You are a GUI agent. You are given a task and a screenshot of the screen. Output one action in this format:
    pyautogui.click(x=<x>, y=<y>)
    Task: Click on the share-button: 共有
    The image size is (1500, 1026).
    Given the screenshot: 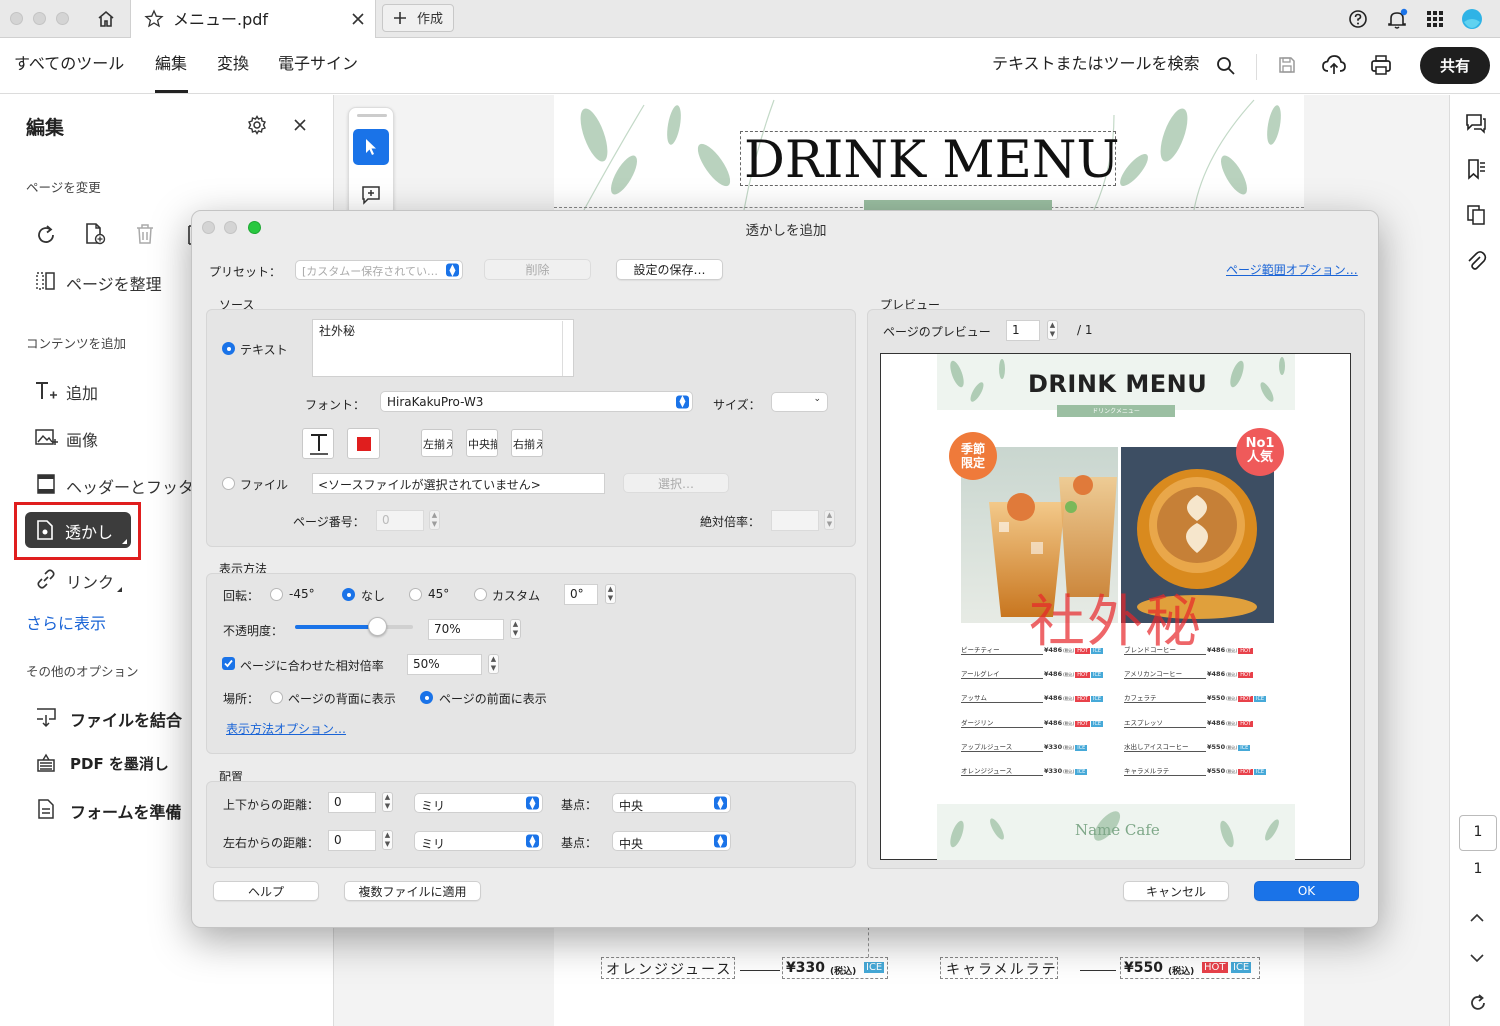 What is the action you would take?
    pyautogui.click(x=1455, y=65)
    